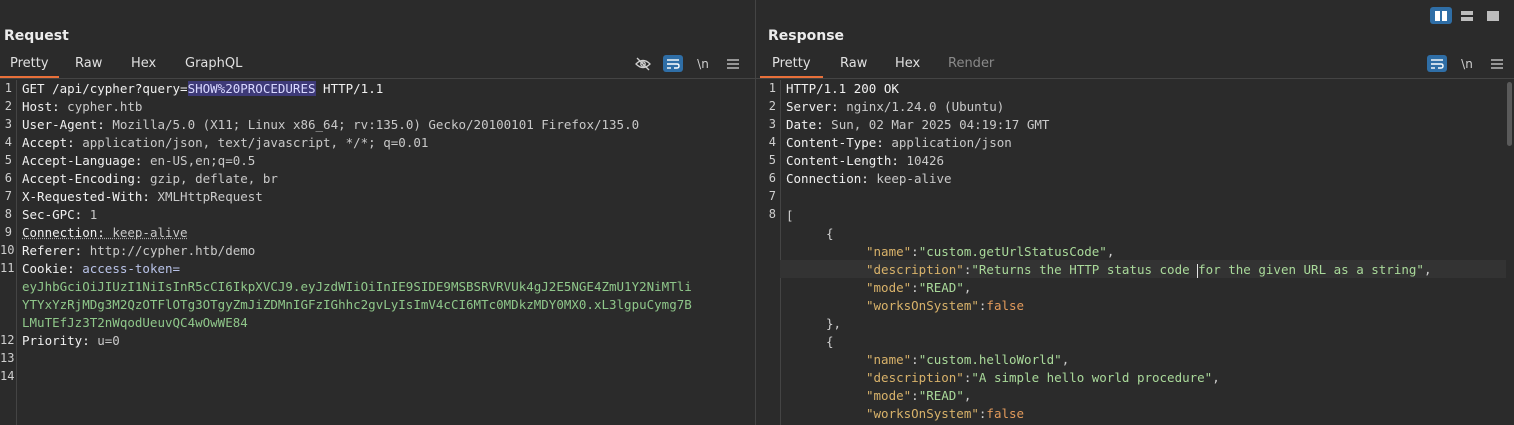 The width and height of the screenshot is (1514, 425). What do you see at coordinates (143, 65) in the screenshot?
I see `request-tab-hex: Hex` at bounding box center [143, 65].